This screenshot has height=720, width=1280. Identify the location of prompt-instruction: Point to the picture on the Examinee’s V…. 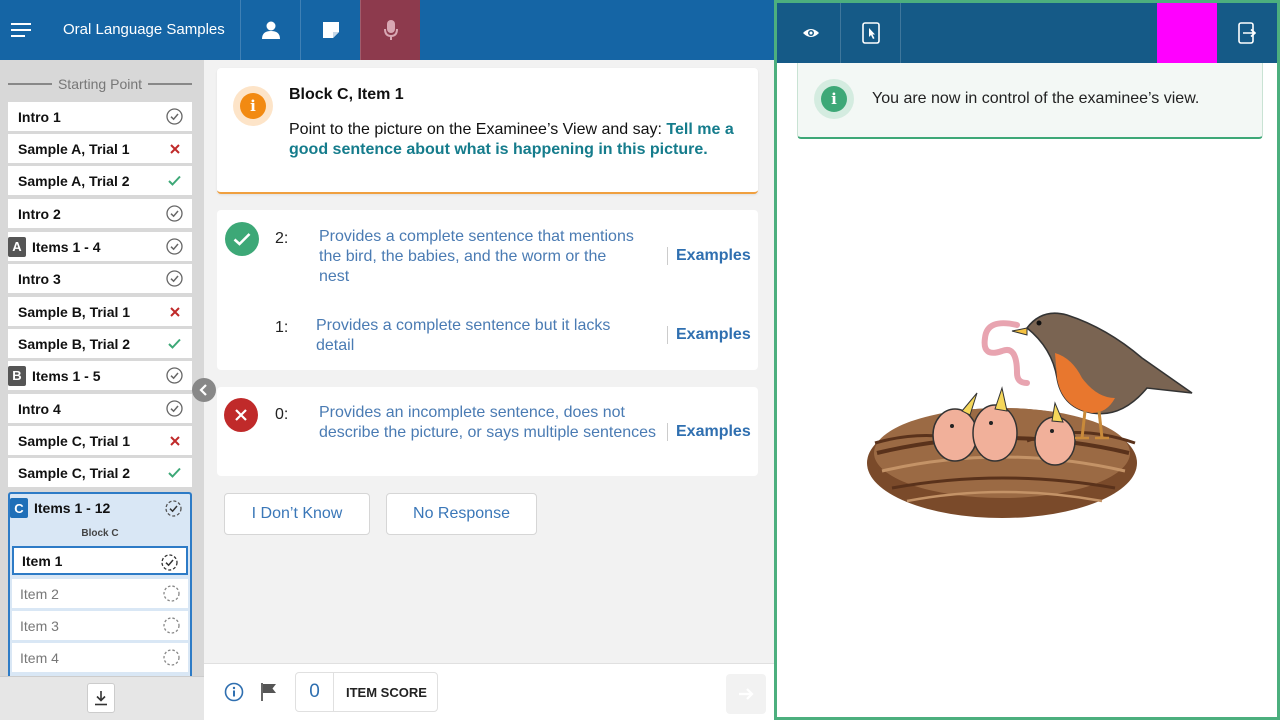
(478, 129).